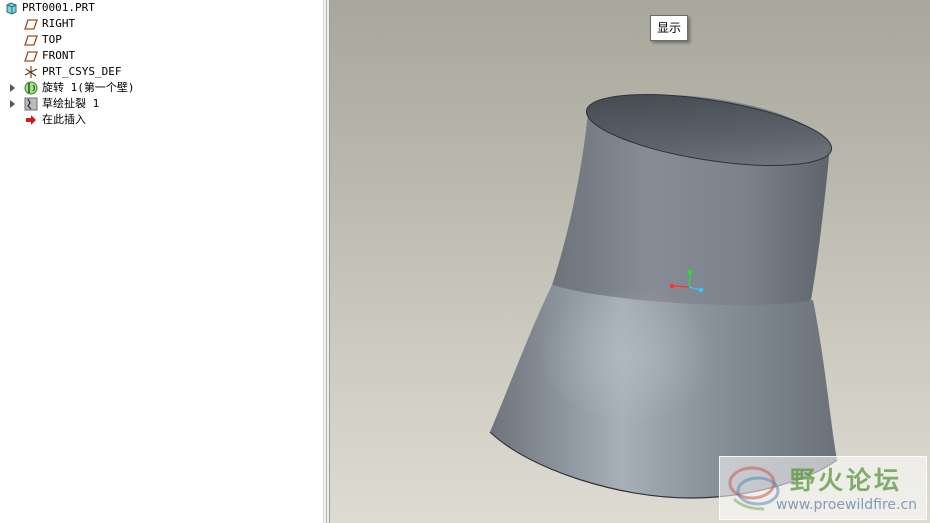 The height and width of the screenshot is (523, 930). I want to click on part-icon, so click(11, 8).